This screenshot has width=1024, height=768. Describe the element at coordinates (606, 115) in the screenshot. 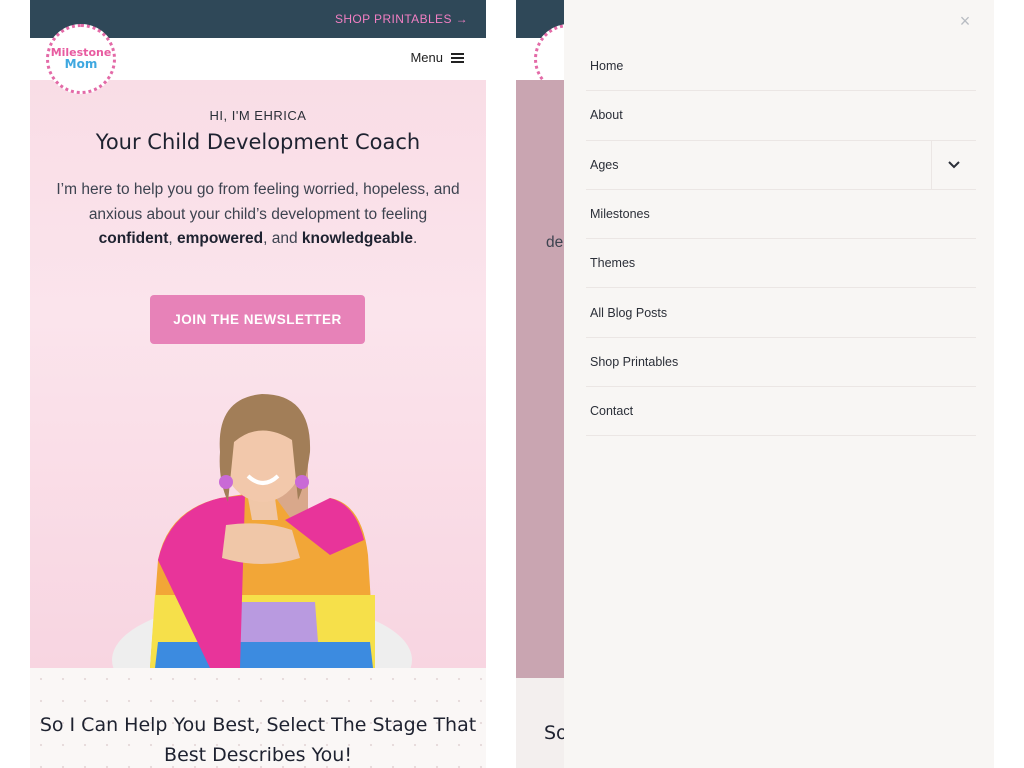

I see `nav-item-label: About` at that location.